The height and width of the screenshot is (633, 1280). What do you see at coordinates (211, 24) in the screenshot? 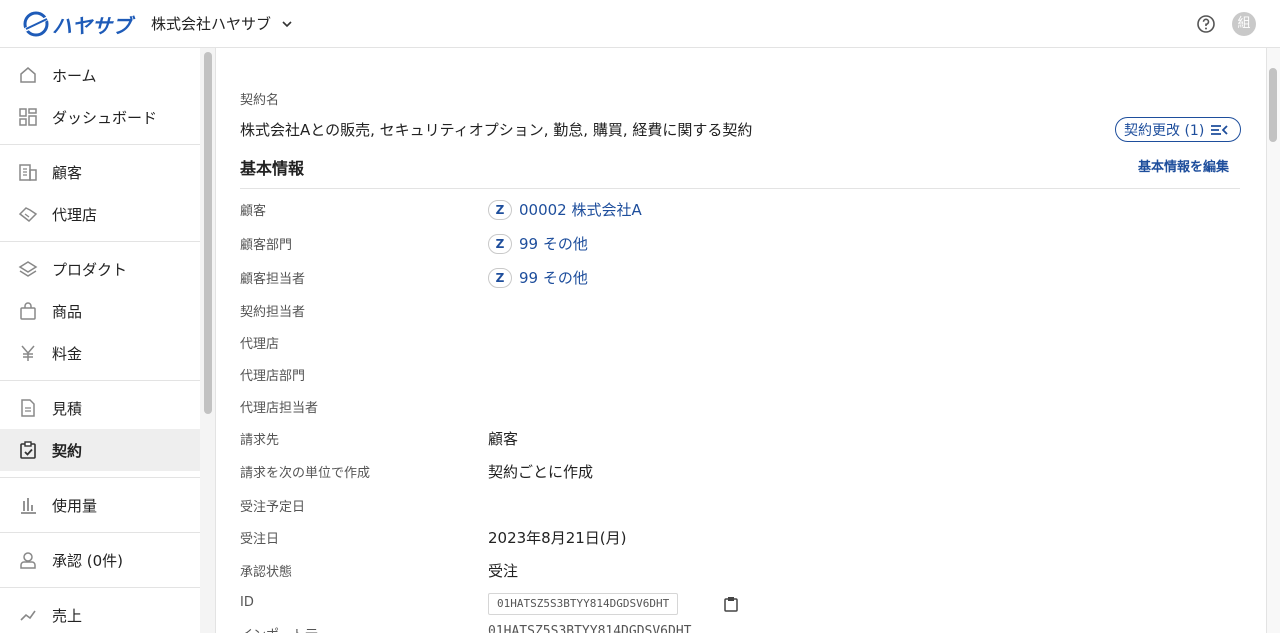
I see `company-name: 株式会社ハヤサブ` at bounding box center [211, 24].